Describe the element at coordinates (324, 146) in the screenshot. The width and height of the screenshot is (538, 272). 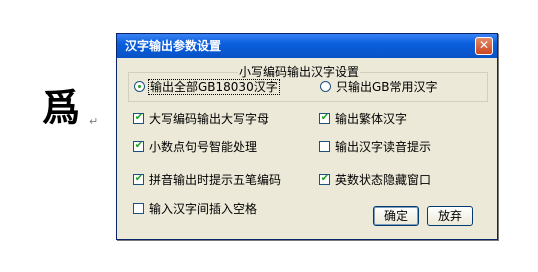
I see `checkbox-pronunciation-hint-box` at that location.